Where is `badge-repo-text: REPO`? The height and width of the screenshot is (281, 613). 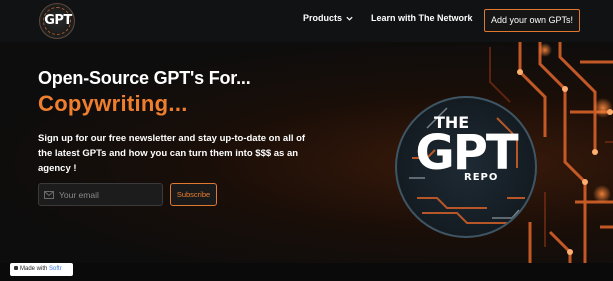 badge-repo-text: REPO is located at coordinates (481, 177).